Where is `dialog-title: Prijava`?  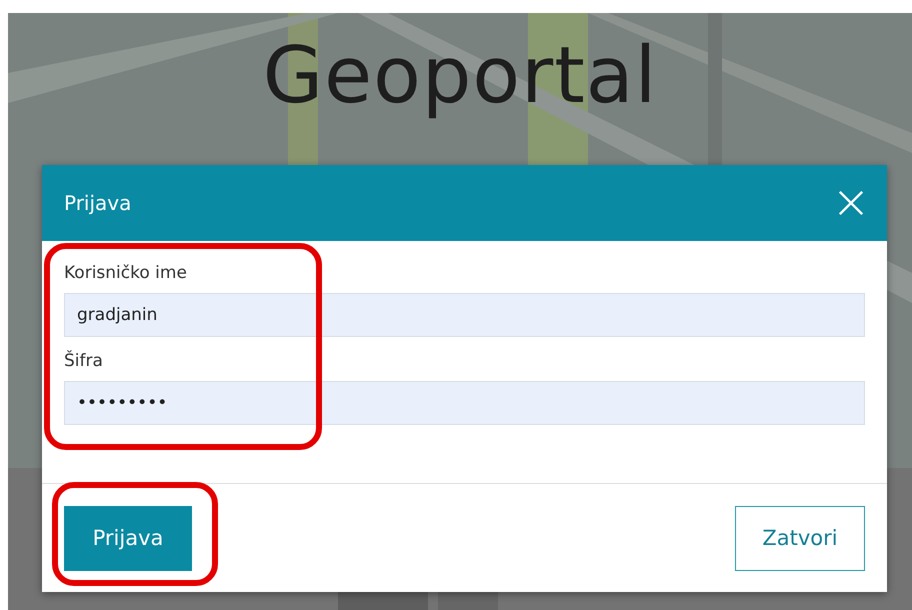
dialog-title: Prijava is located at coordinates (98, 203).